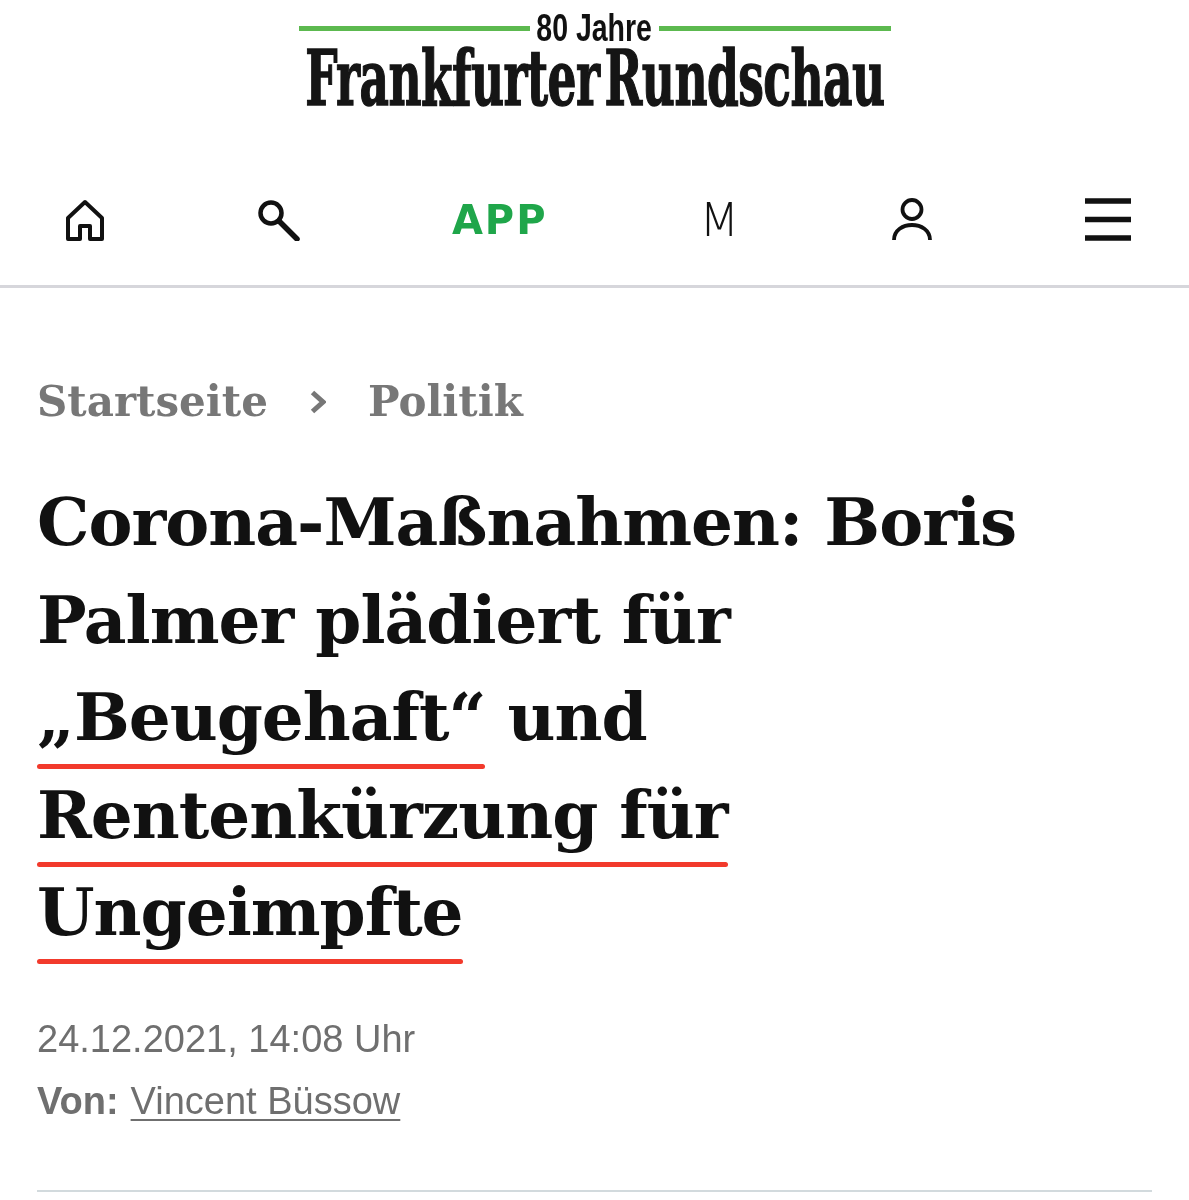  Describe the element at coordinates (78, 1101) in the screenshot. I see `author-label: Von:` at that location.